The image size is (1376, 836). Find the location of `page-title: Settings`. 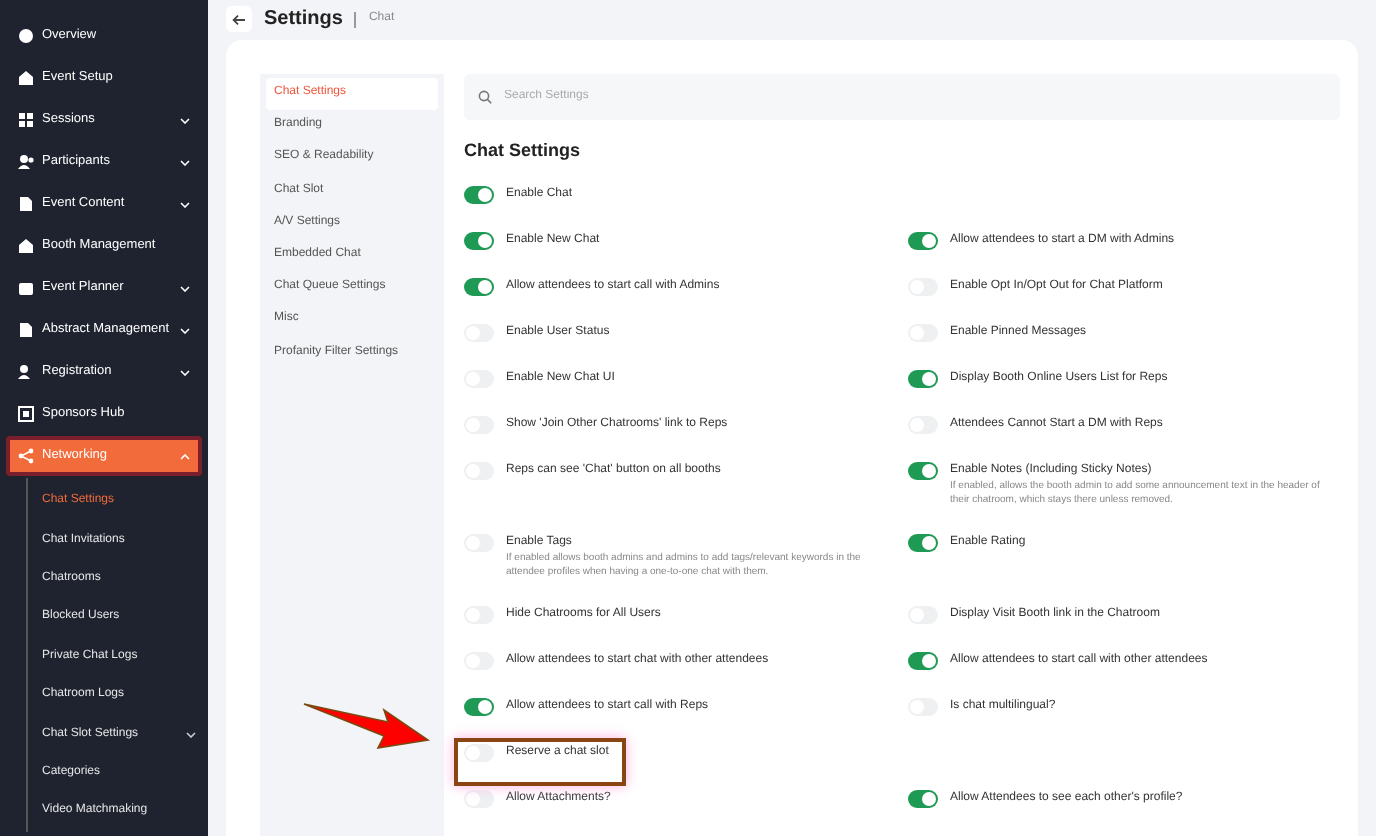

page-title: Settings is located at coordinates (303, 20).